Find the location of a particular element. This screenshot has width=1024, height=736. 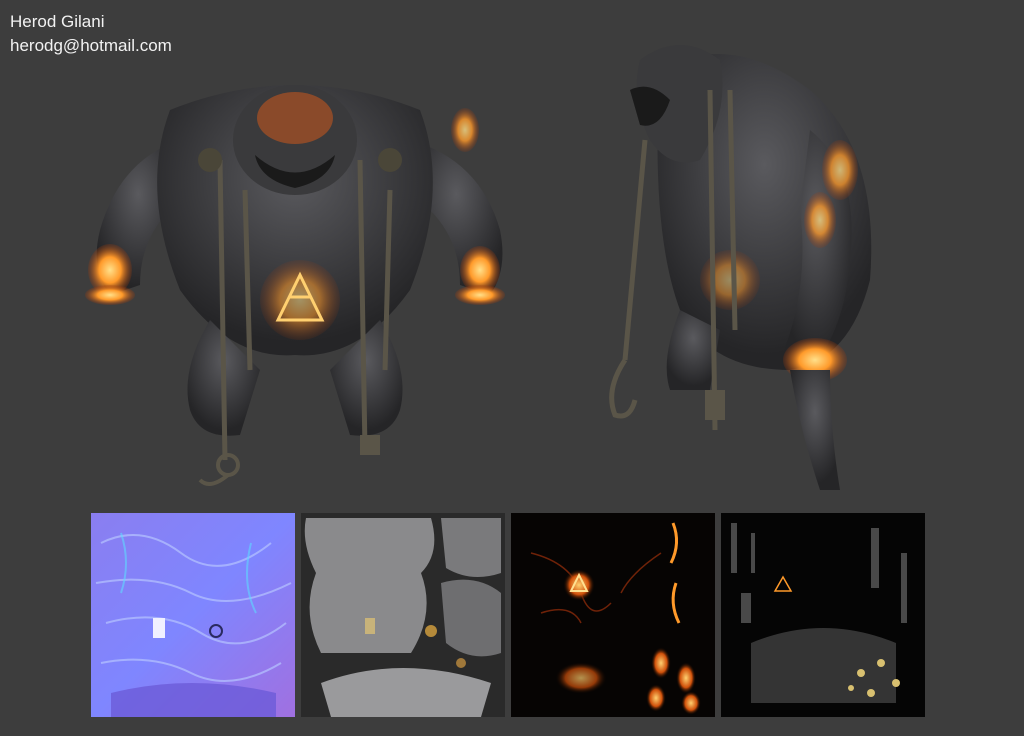

author-credits: Herod Gilani herodg@hotmail.com is located at coordinates (91, 34).